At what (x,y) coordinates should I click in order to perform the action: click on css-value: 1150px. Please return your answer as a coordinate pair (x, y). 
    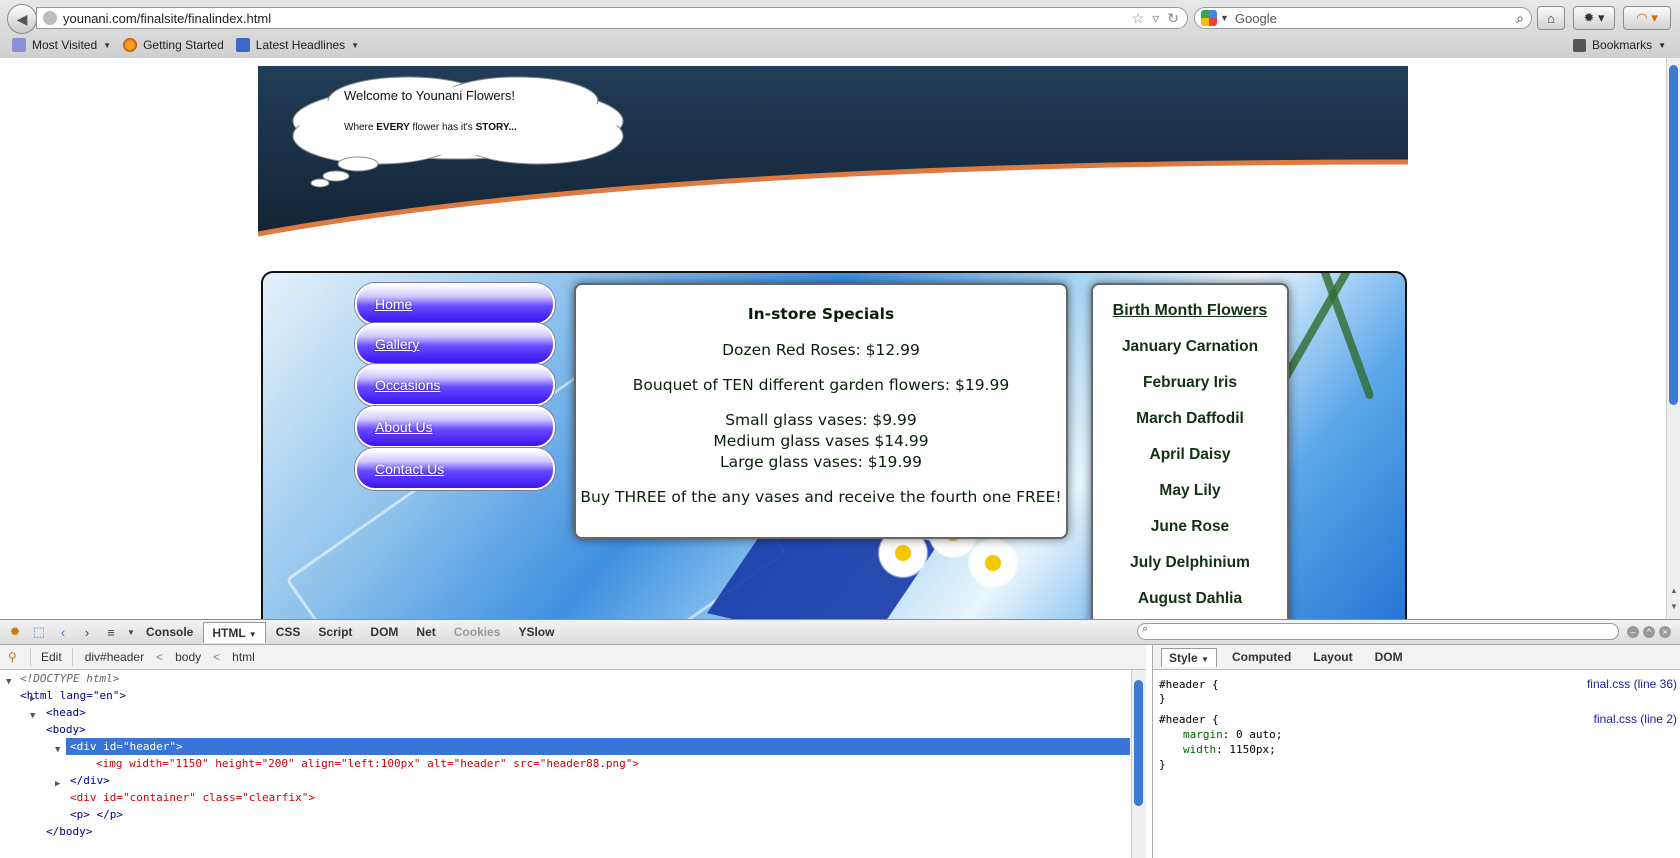
    Looking at the image, I should click on (1249, 749).